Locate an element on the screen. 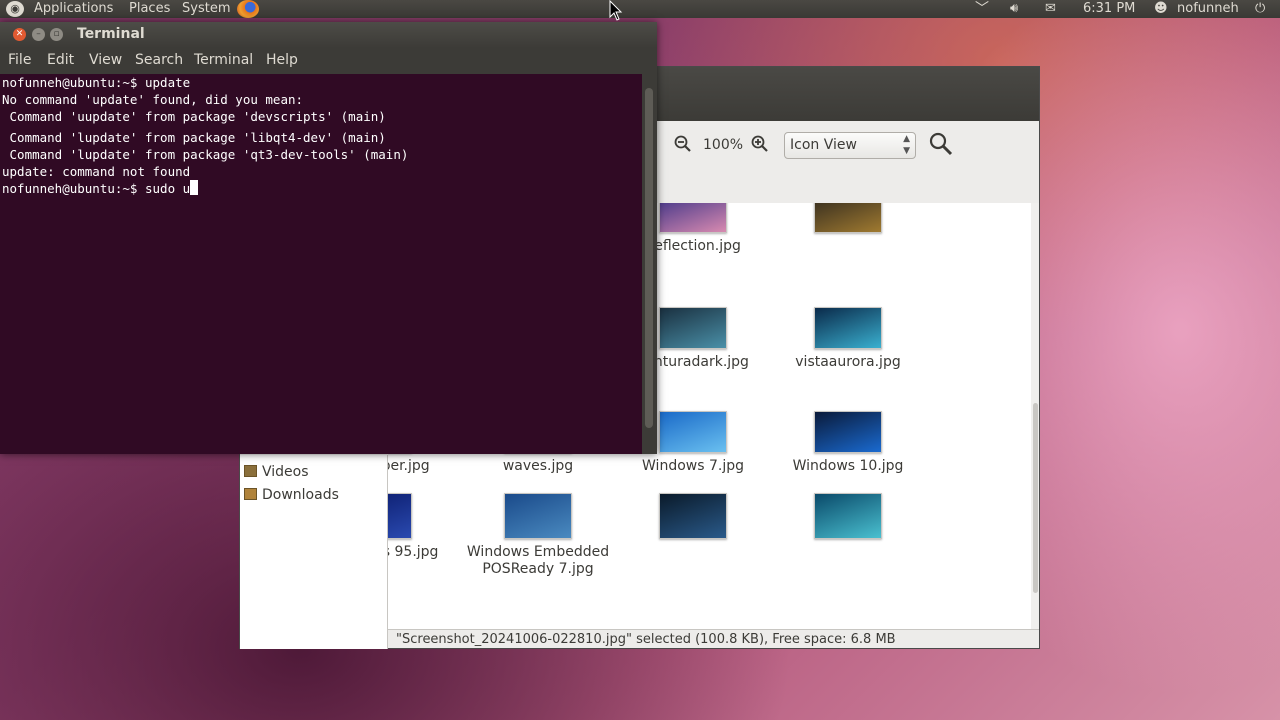  user-icon: ☻ is located at coordinates (1161, 9).